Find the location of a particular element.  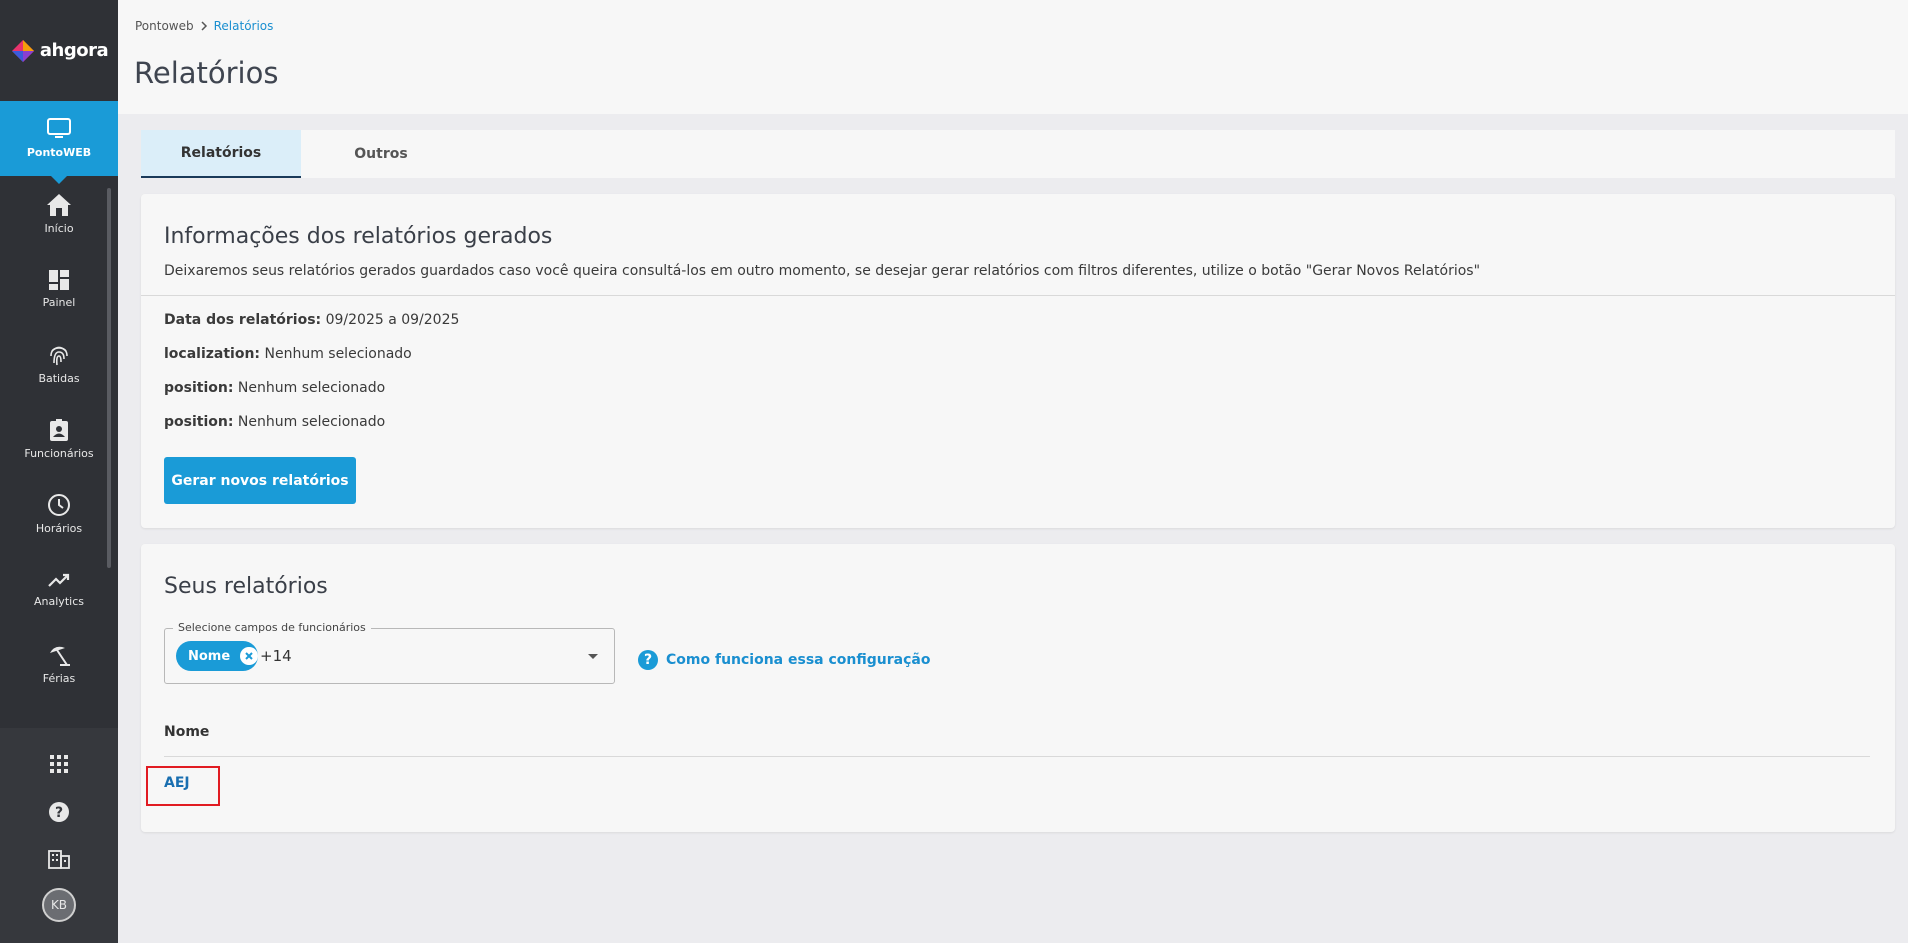

sidebar-item-label: Início is located at coordinates (59, 228).